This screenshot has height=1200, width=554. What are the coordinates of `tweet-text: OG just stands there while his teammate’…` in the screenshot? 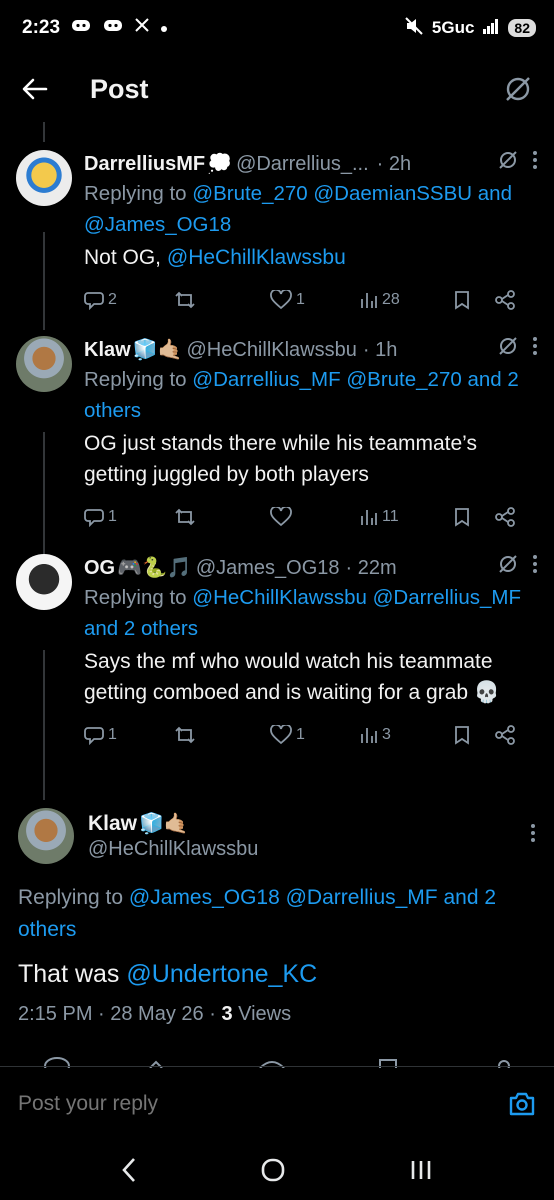 It's located at (311, 459).